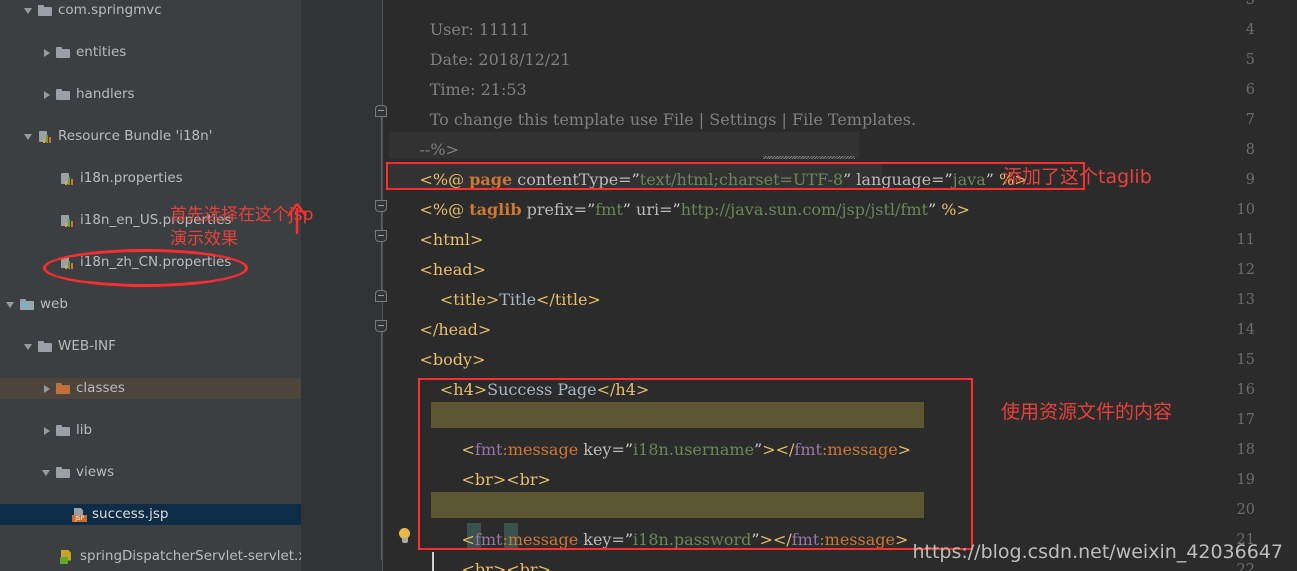 This screenshot has width=1297, height=571. I want to click on fold-marker-collapse, so click(381, 111).